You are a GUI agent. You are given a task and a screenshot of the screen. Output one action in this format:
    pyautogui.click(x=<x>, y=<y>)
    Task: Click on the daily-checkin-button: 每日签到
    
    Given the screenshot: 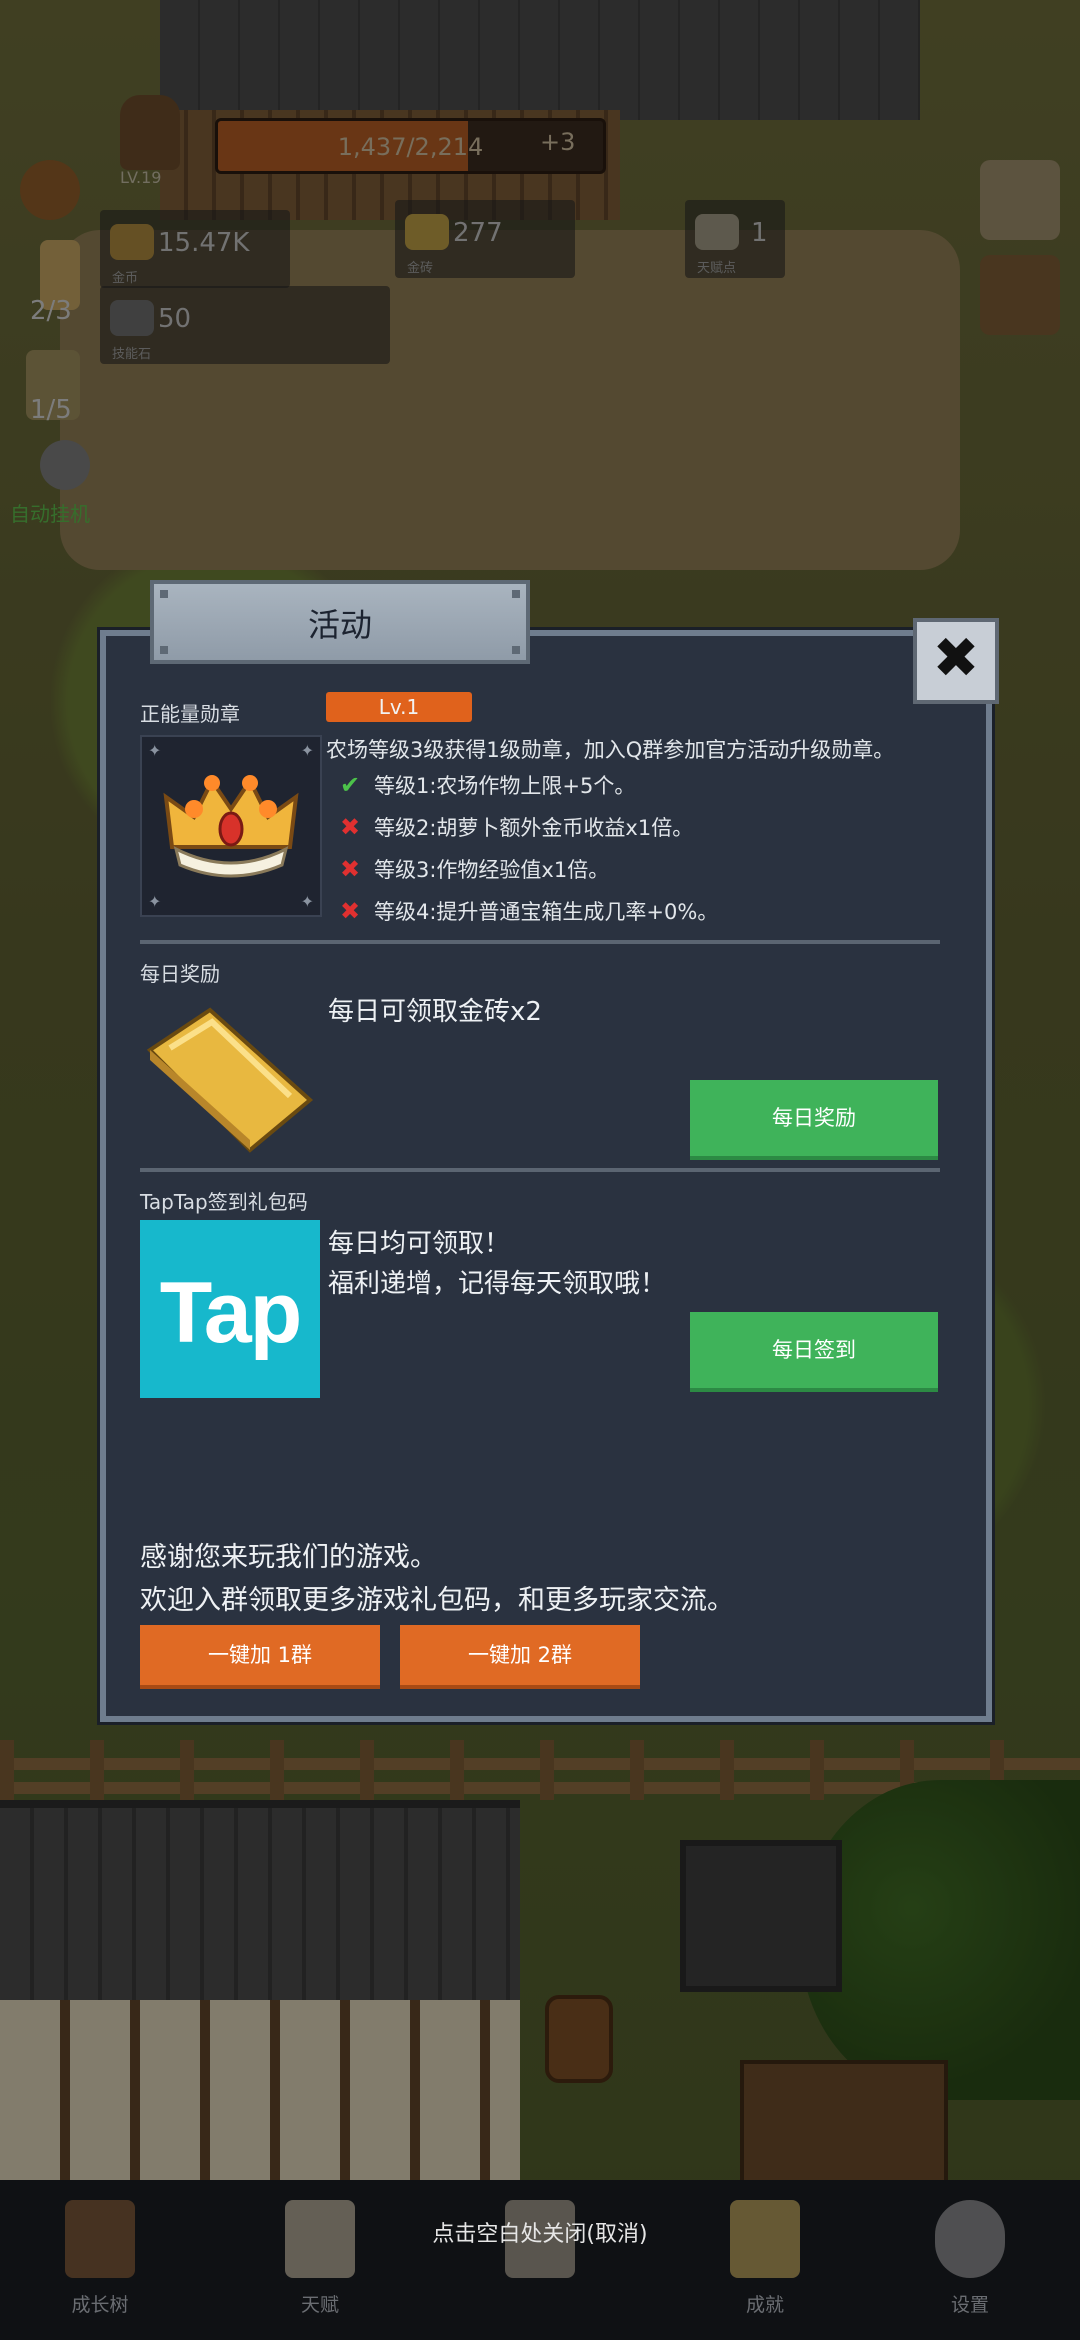 What is the action you would take?
    pyautogui.click(x=814, y=1352)
    